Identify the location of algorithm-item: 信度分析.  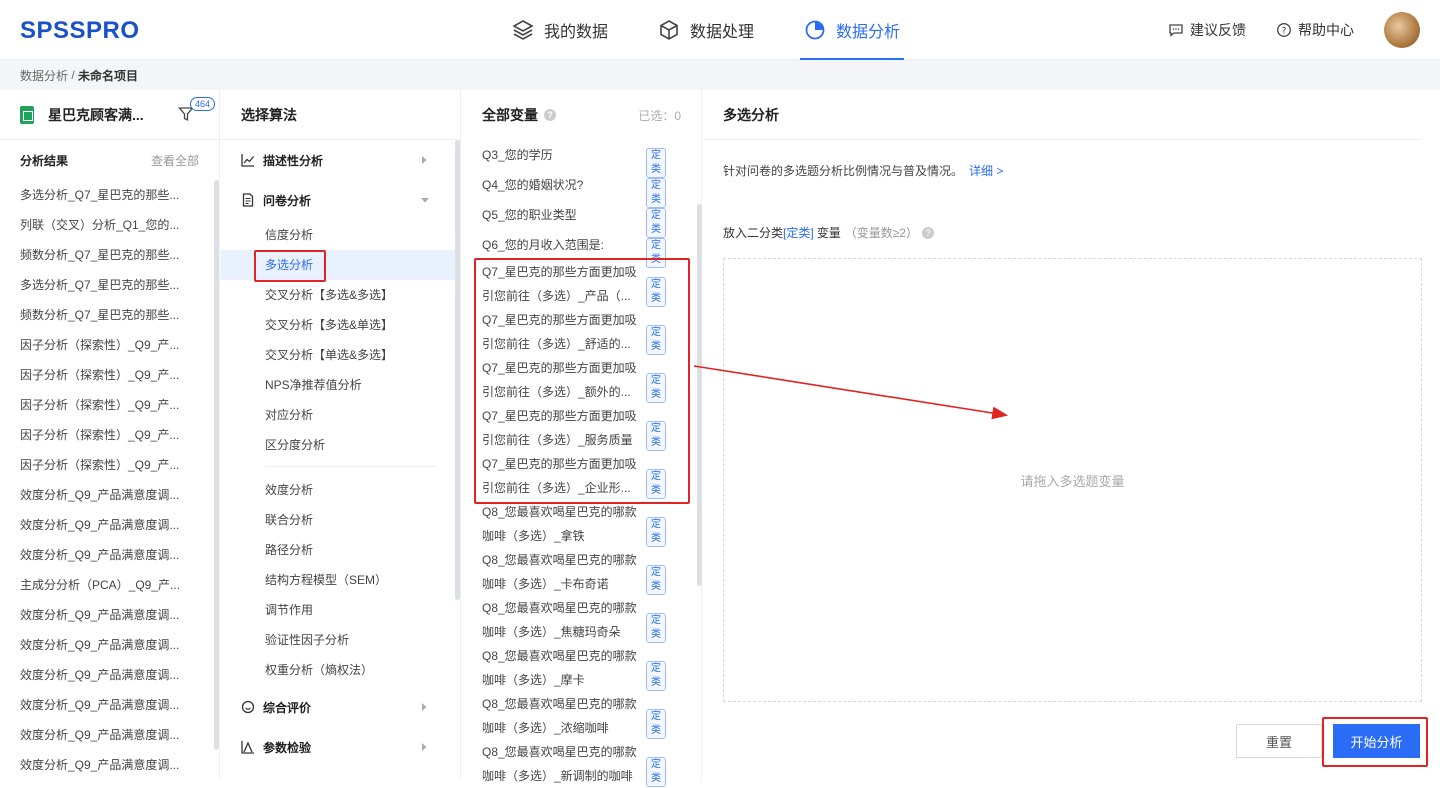
(340, 235).